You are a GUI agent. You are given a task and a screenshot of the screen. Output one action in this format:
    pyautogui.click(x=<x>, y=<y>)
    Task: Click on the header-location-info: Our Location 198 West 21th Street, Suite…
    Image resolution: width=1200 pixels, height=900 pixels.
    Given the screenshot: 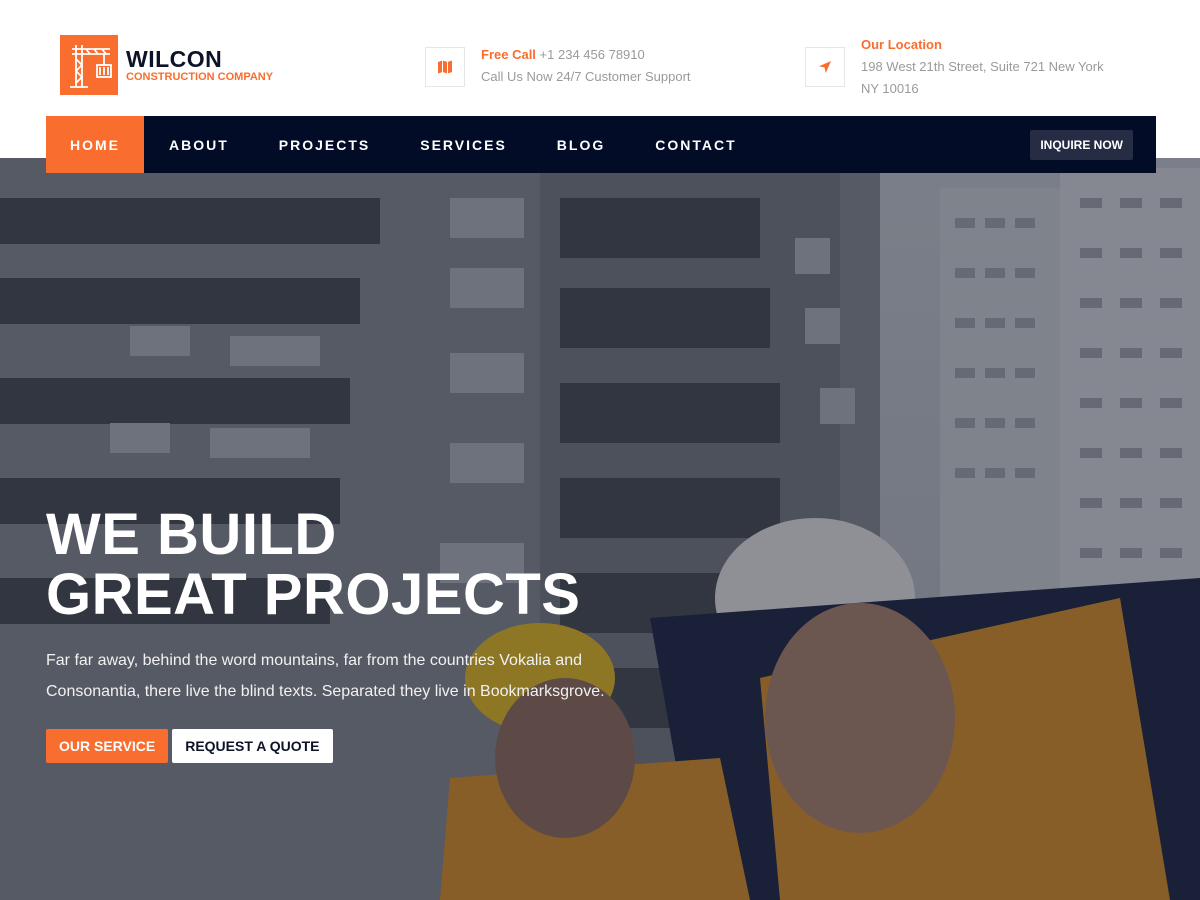 What is the action you would take?
    pyautogui.click(x=963, y=68)
    